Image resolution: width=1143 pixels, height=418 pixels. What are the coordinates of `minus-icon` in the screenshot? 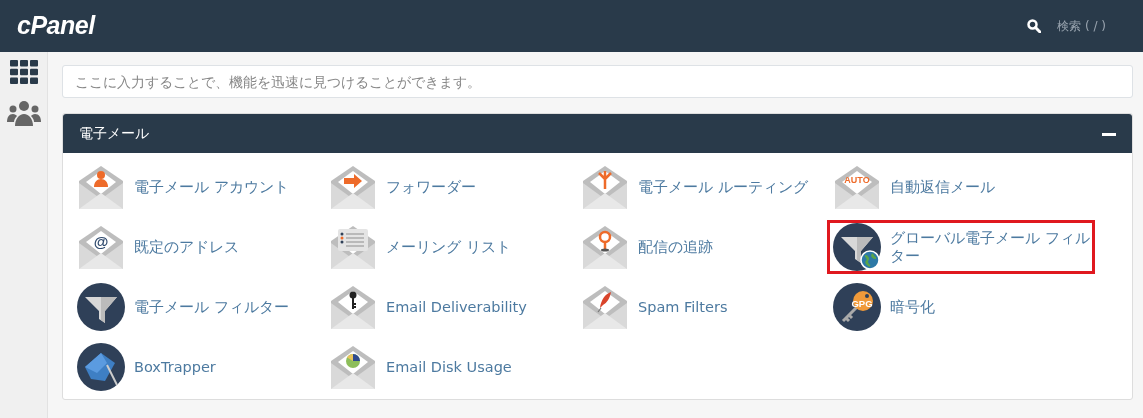 It's located at (1109, 134).